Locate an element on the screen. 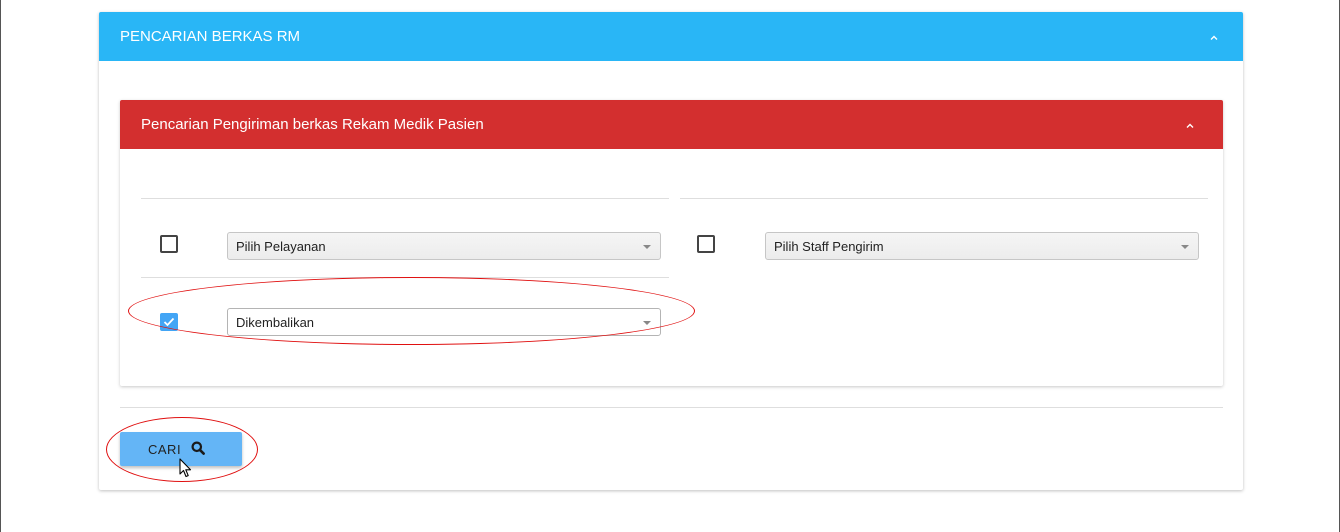 Image resolution: width=1340 pixels, height=532 pixels. search-panel-title: PENCARIAN BERKAS RM is located at coordinates (210, 36).